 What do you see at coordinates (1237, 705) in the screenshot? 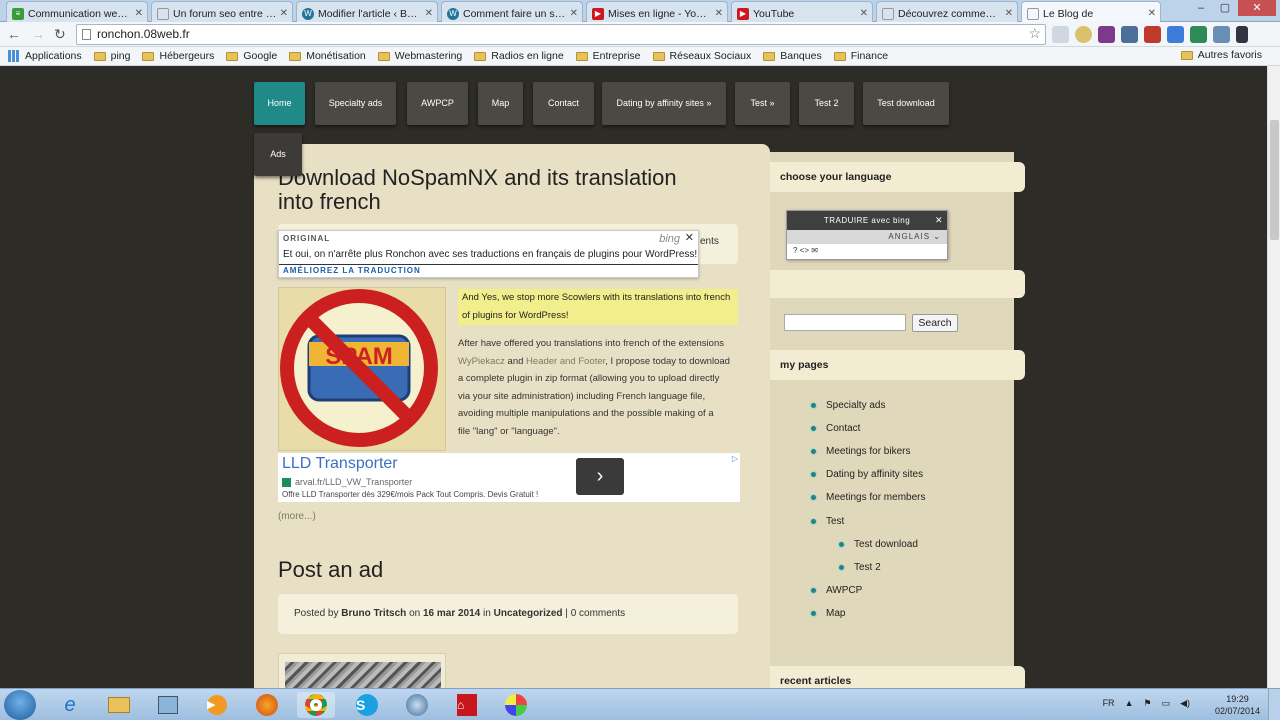
I see `clock: 19:29 02/07/2014` at bounding box center [1237, 705].